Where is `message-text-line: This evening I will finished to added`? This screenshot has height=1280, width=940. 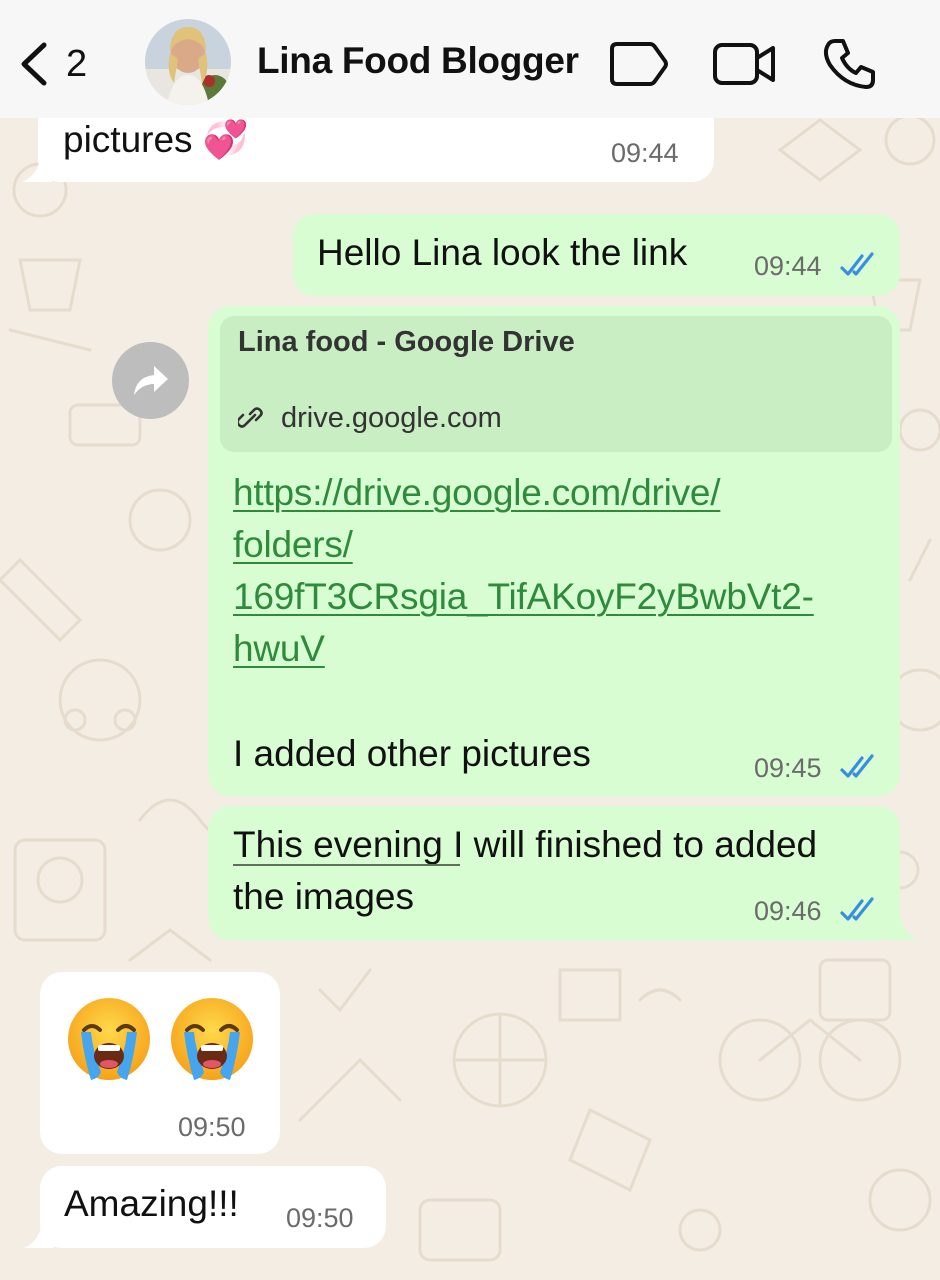 message-text-line: This evening I will finished to added is located at coordinates (525, 844).